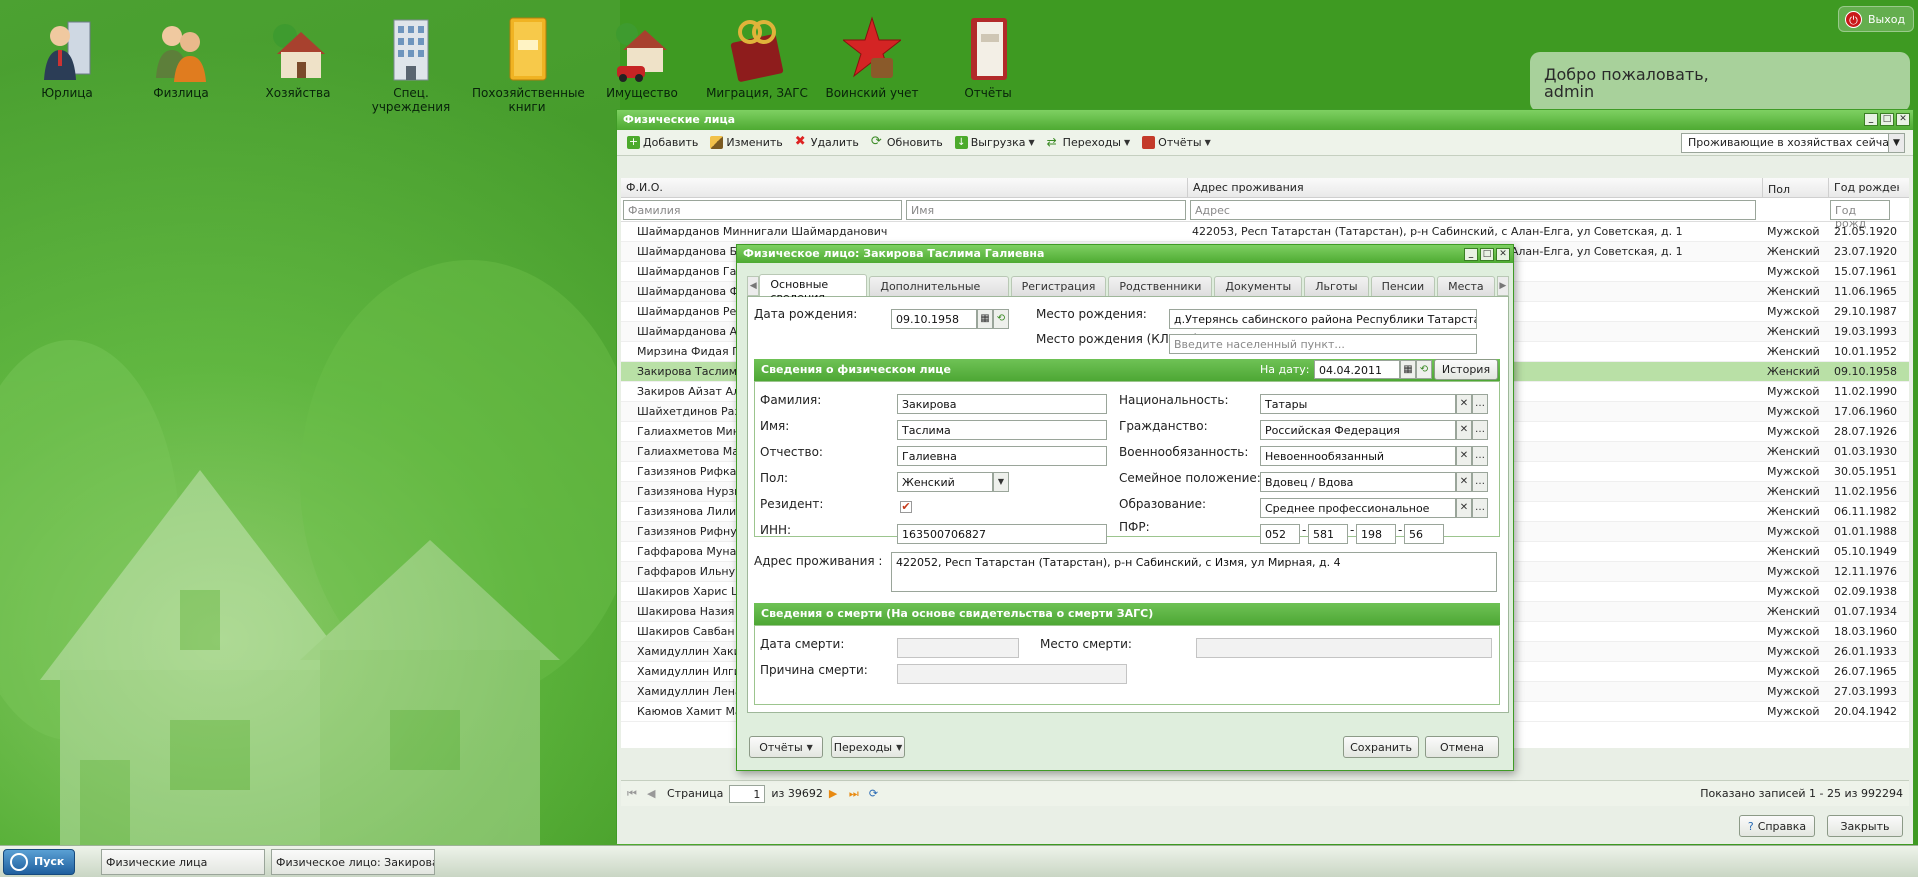 Image resolution: width=1918 pixels, height=877 pixels. I want to click on next-page-icon: ▶, so click(836, 794).